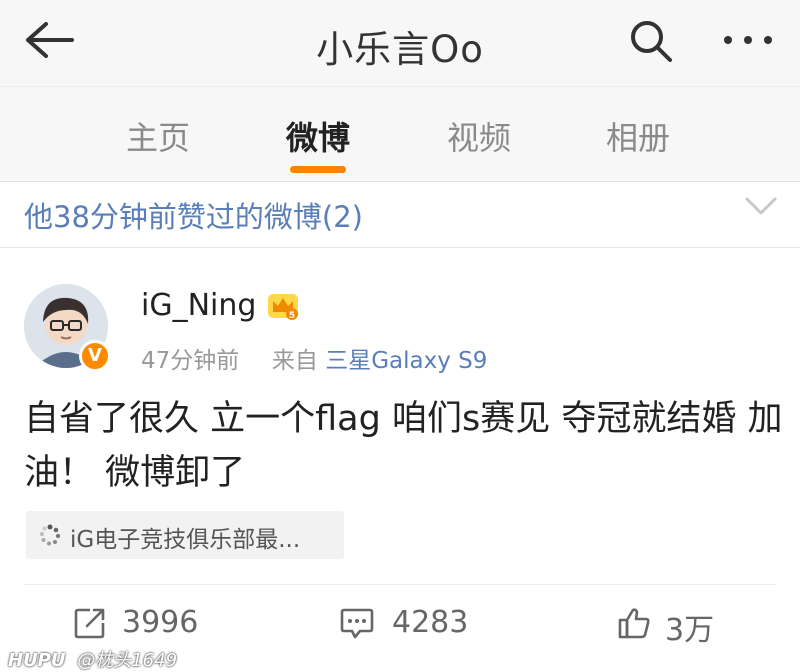  What do you see at coordinates (479, 136) in the screenshot?
I see `tab-videos: 视频` at bounding box center [479, 136].